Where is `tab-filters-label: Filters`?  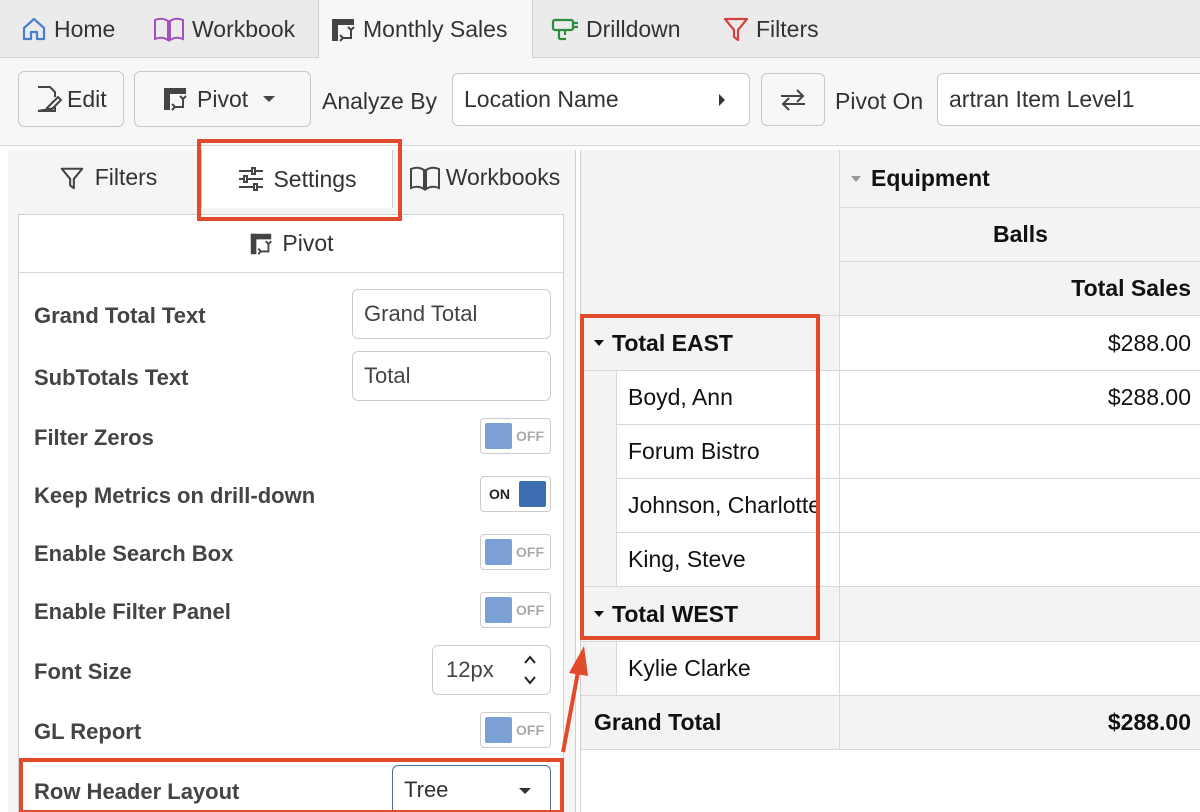 tab-filters-label: Filters is located at coordinates (787, 28).